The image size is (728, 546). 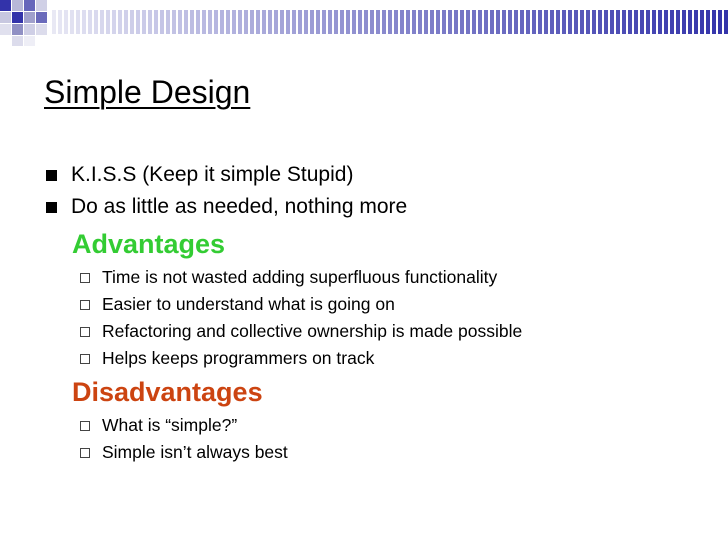 I want to click on advantage-text: Easier to understand what is going on, so click(x=248, y=304).